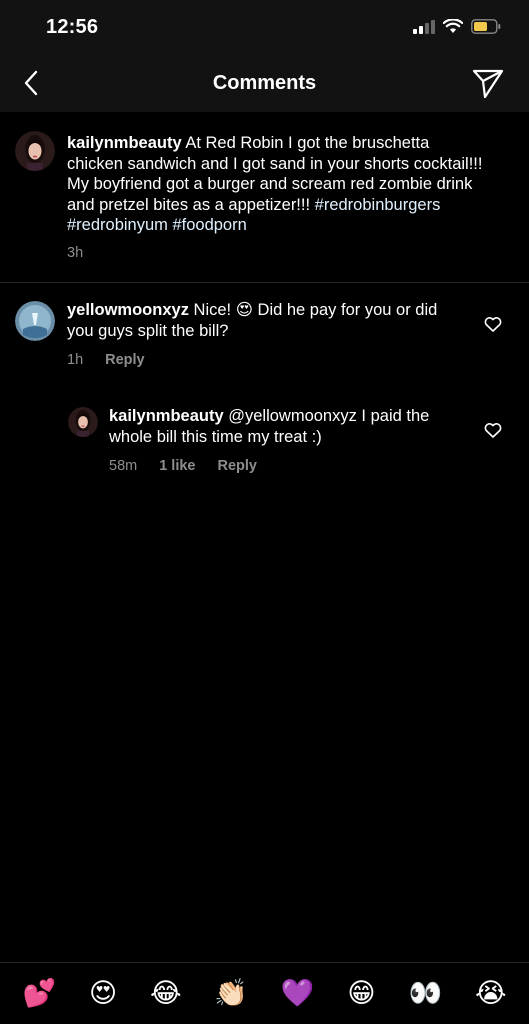 This screenshot has width=529, height=1024. Describe the element at coordinates (210, 310) in the screenshot. I see `comment-body-start: Nice!` at that location.